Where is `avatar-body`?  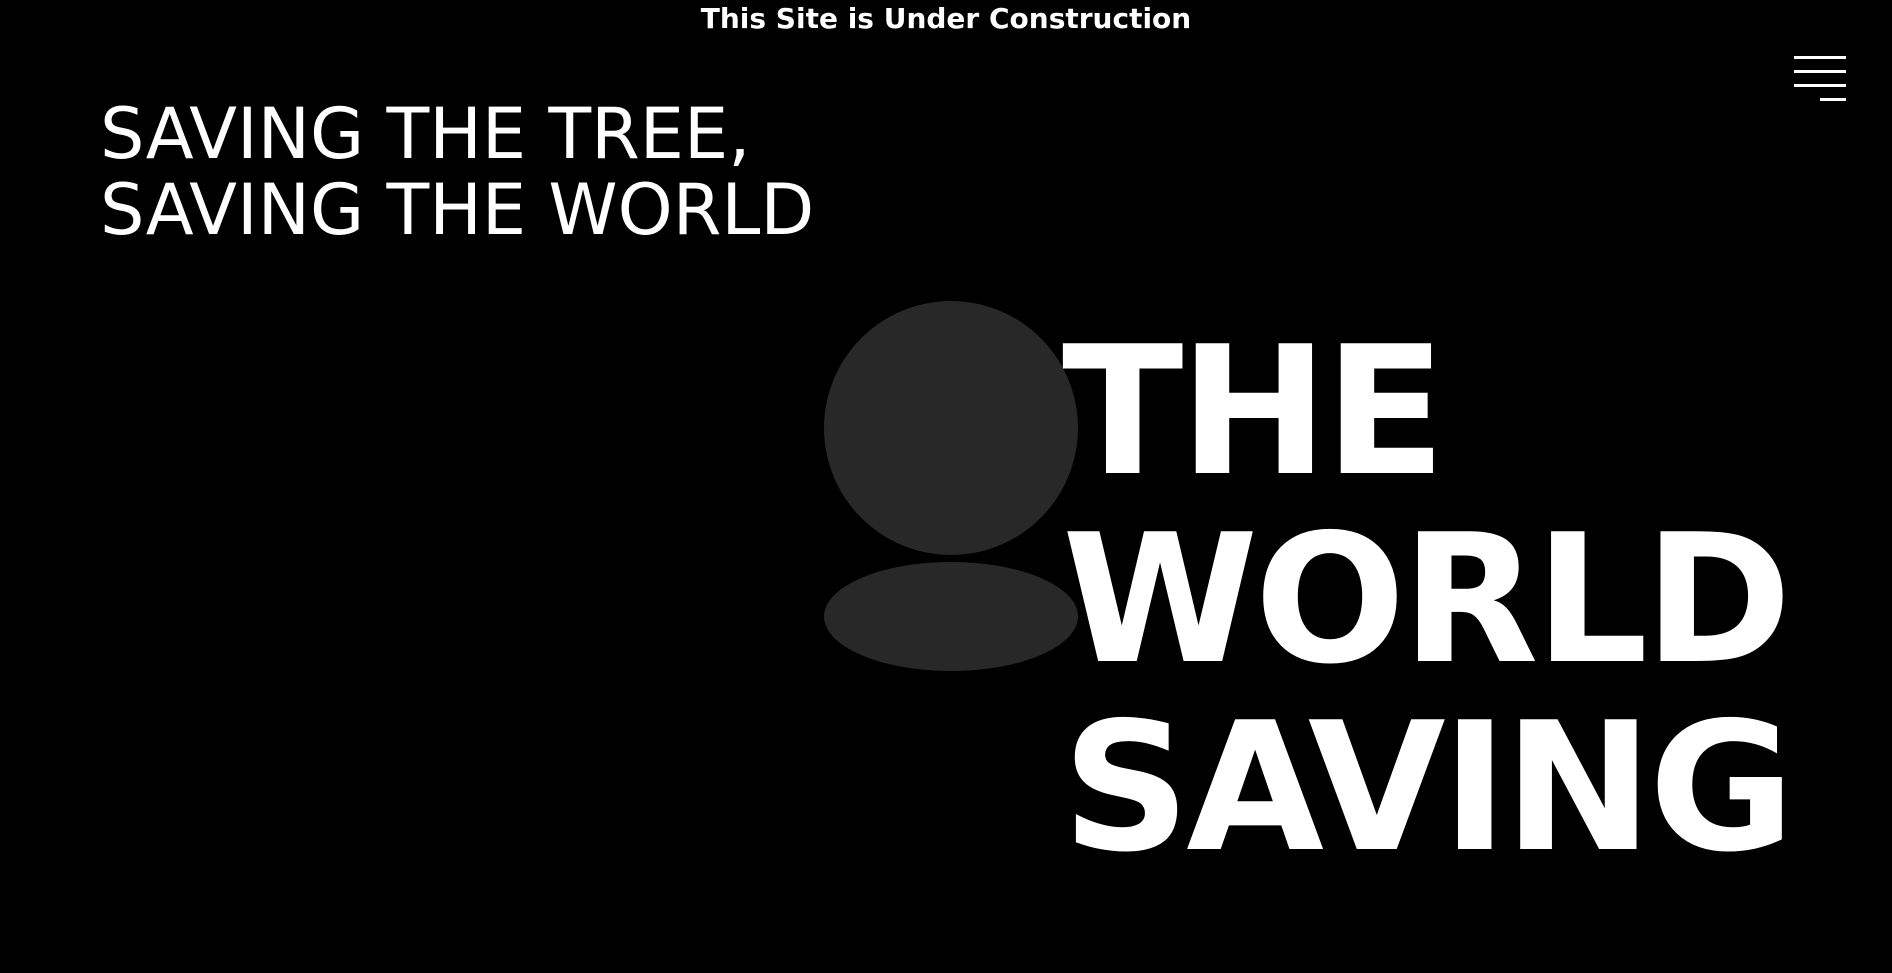
avatar-body is located at coordinates (951, 616).